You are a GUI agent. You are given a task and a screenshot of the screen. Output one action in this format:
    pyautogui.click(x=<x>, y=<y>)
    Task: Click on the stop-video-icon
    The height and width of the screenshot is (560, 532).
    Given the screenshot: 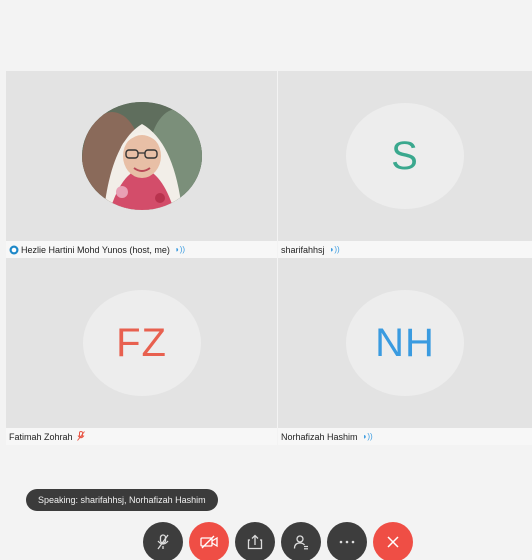 What is the action you would take?
    pyautogui.click(x=209, y=542)
    